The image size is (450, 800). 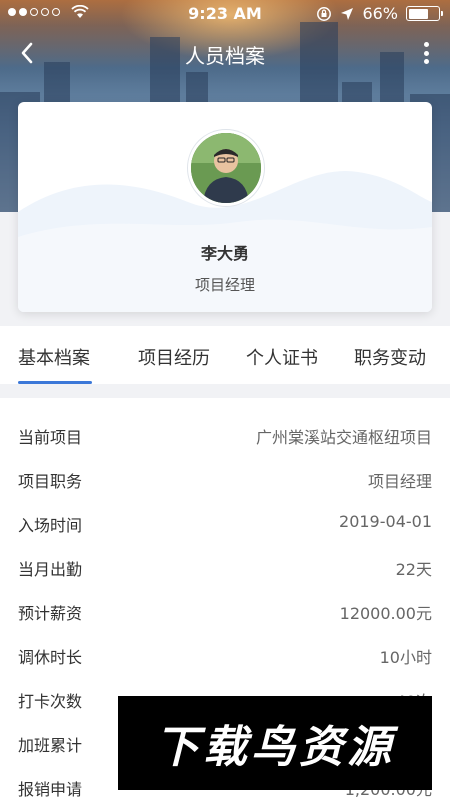 What do you see at coordinates (282, 357) in the screenshot?
I see `tab-certificates: 个人证书` at bounding box center [282, 357].